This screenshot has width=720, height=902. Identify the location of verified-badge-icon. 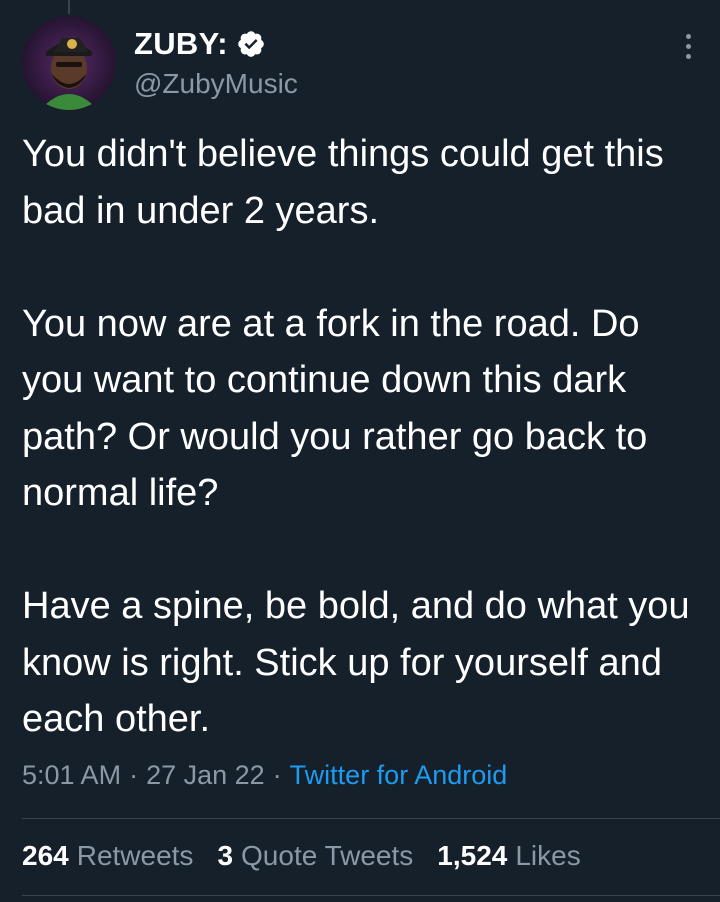
(251, 44).